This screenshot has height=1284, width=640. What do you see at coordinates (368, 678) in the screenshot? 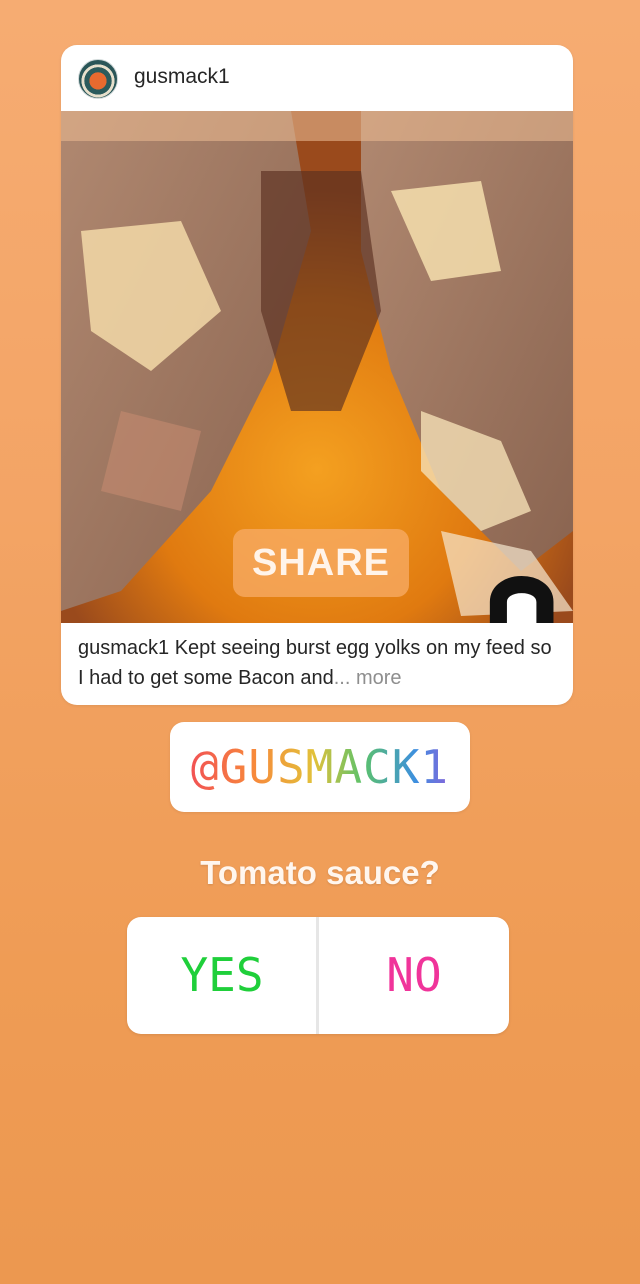
I see `caption-more-link: ... more` at bounding box center [368, 678].